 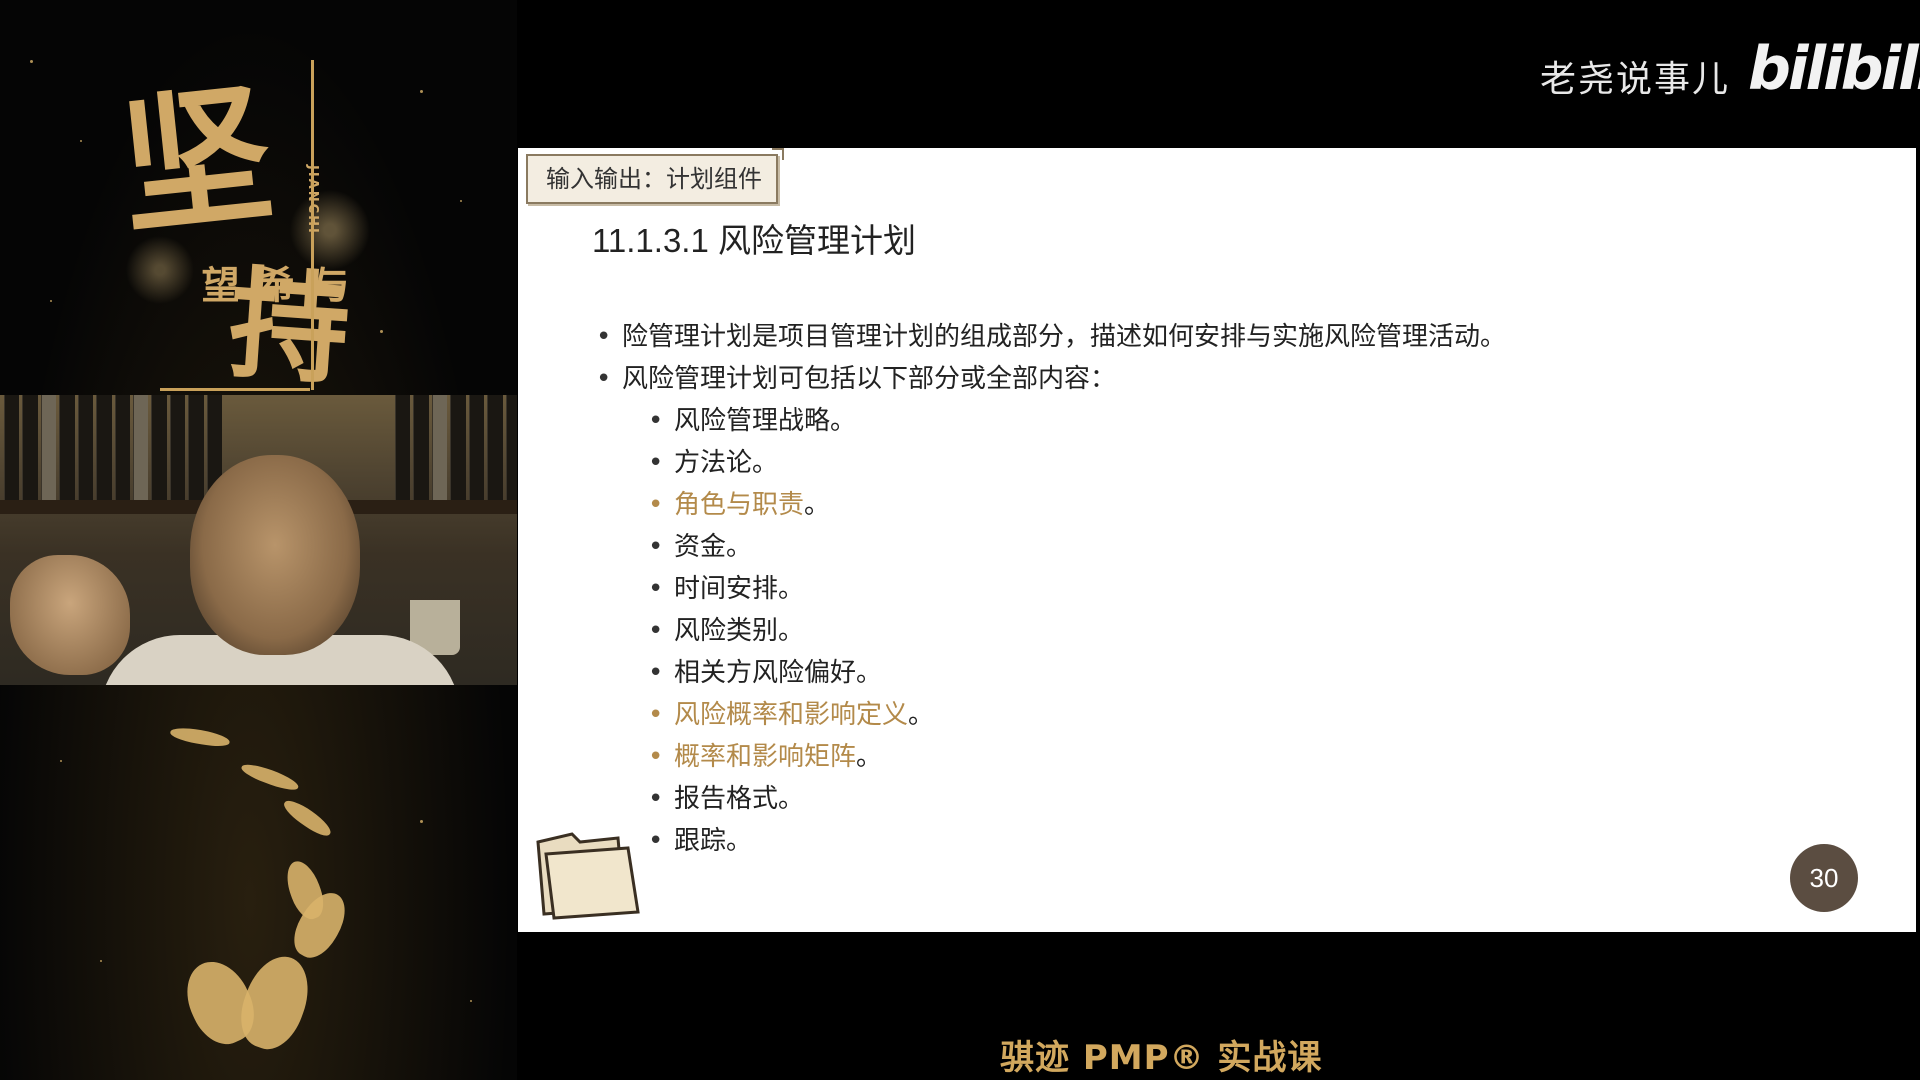 I want to click on bilibili-logo: bilibili, so click(x=1834, y=69).